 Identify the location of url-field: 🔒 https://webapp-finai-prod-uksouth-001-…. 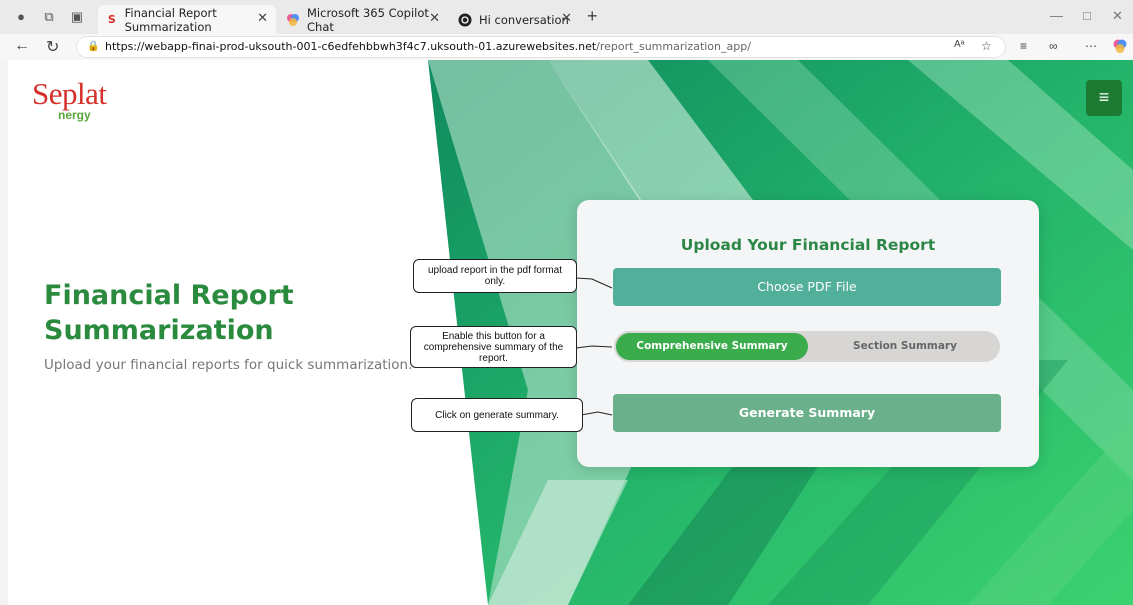
(541, 47).